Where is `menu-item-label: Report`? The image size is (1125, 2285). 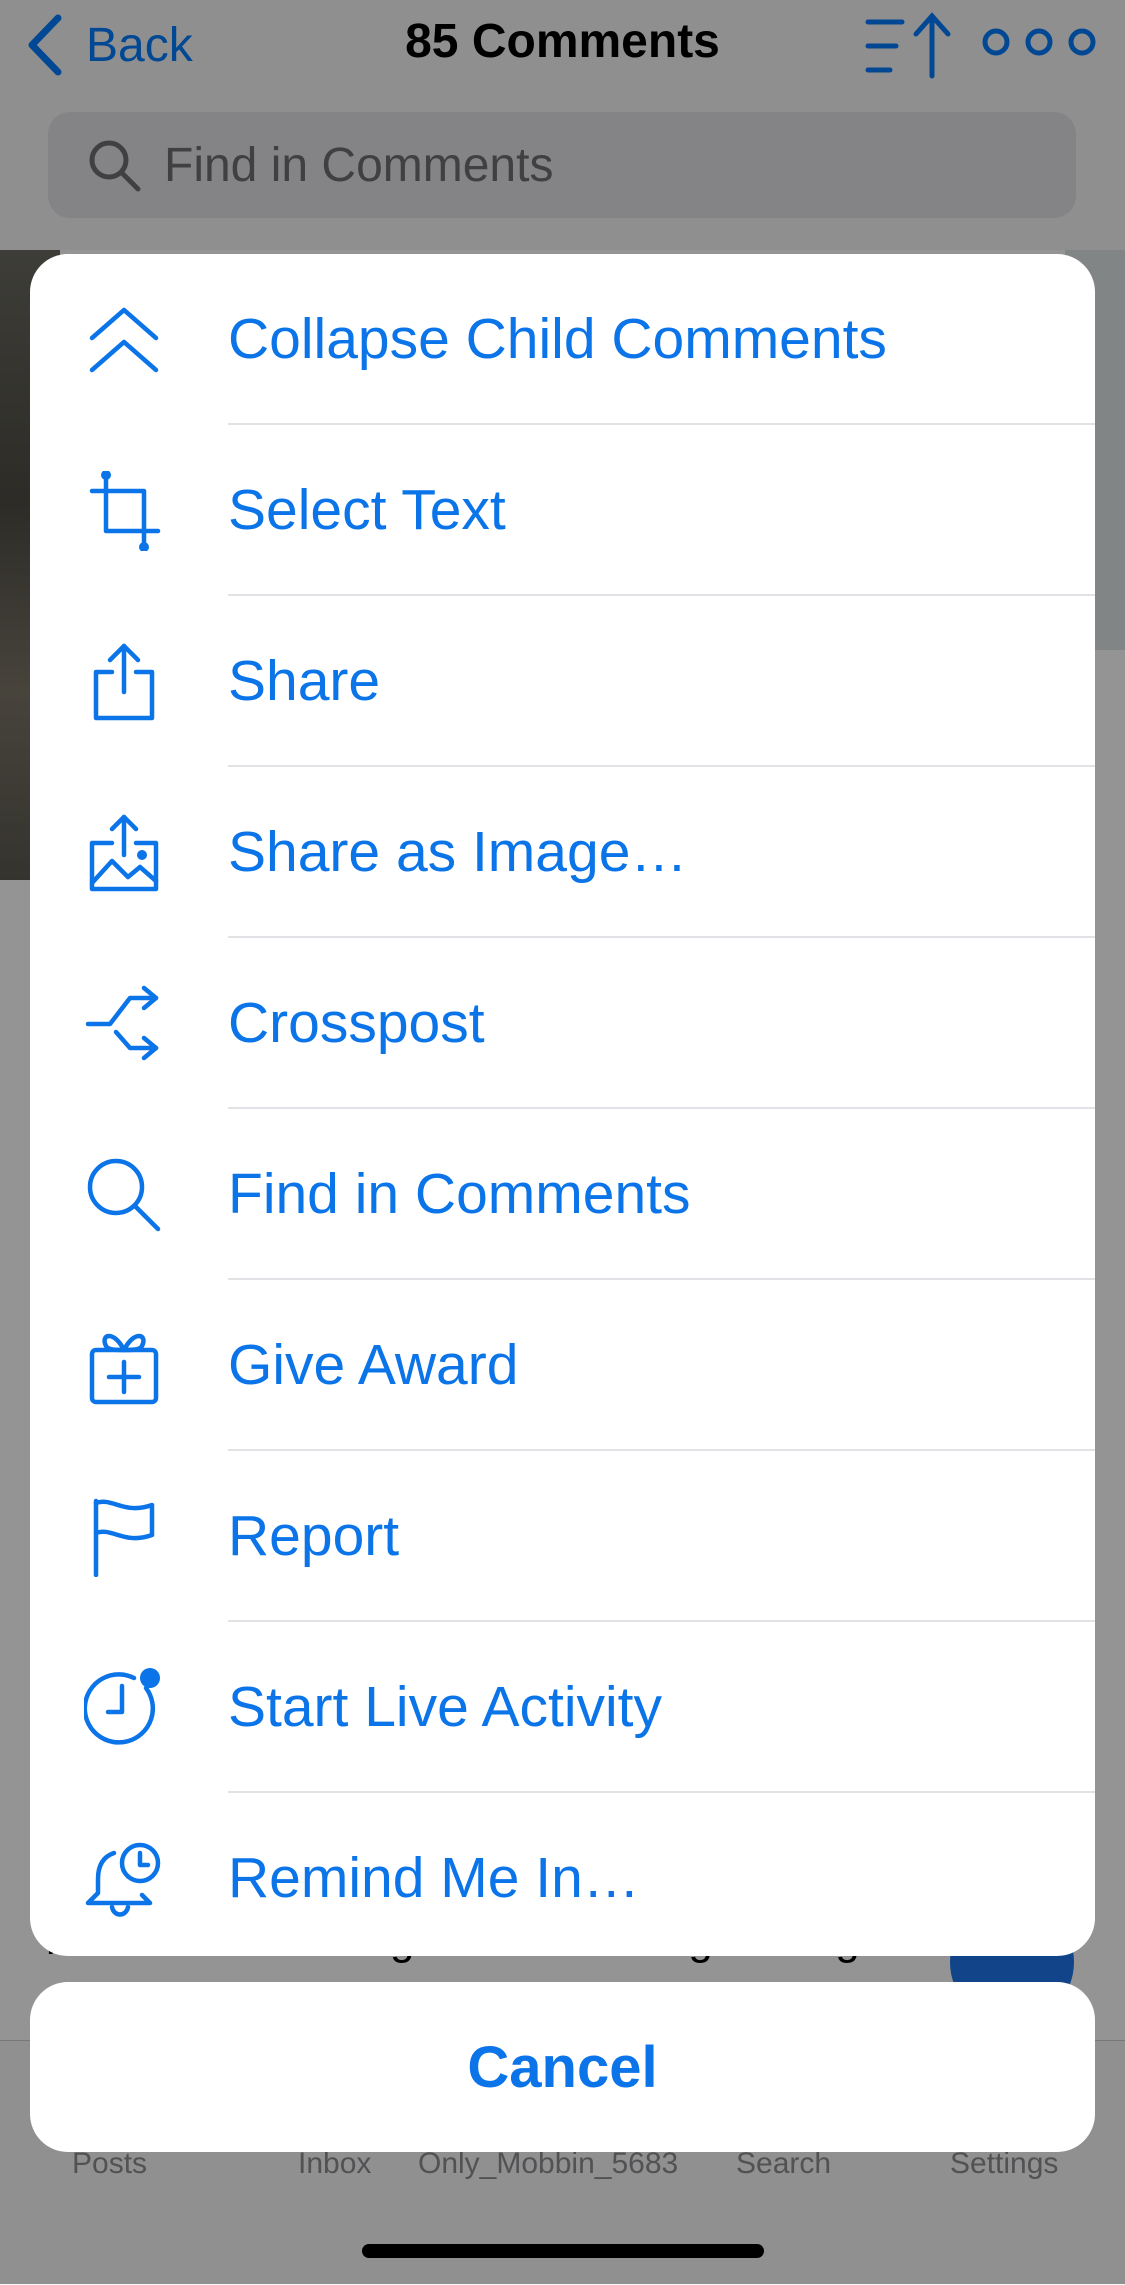
menu-item-label: Report is located at coordinates (314, 1536).